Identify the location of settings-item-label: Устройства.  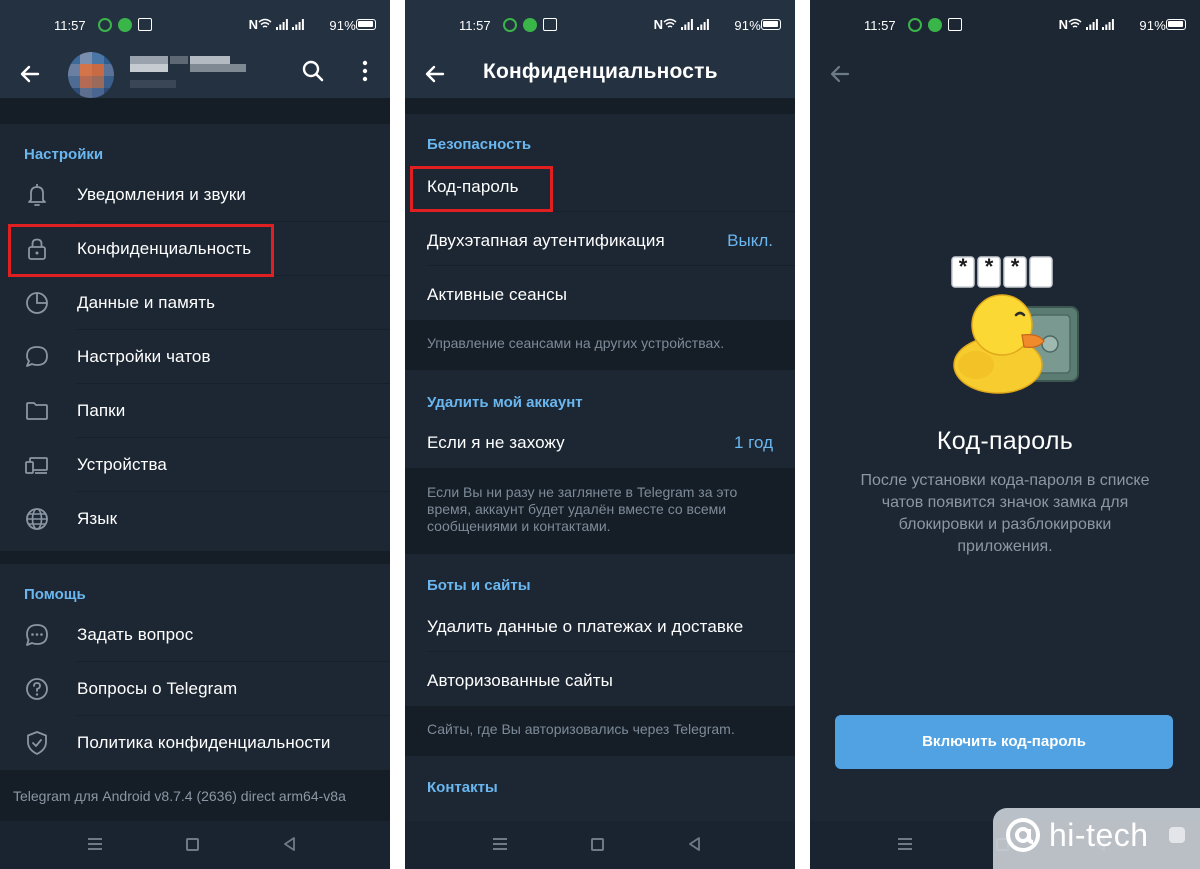
(122, 464).